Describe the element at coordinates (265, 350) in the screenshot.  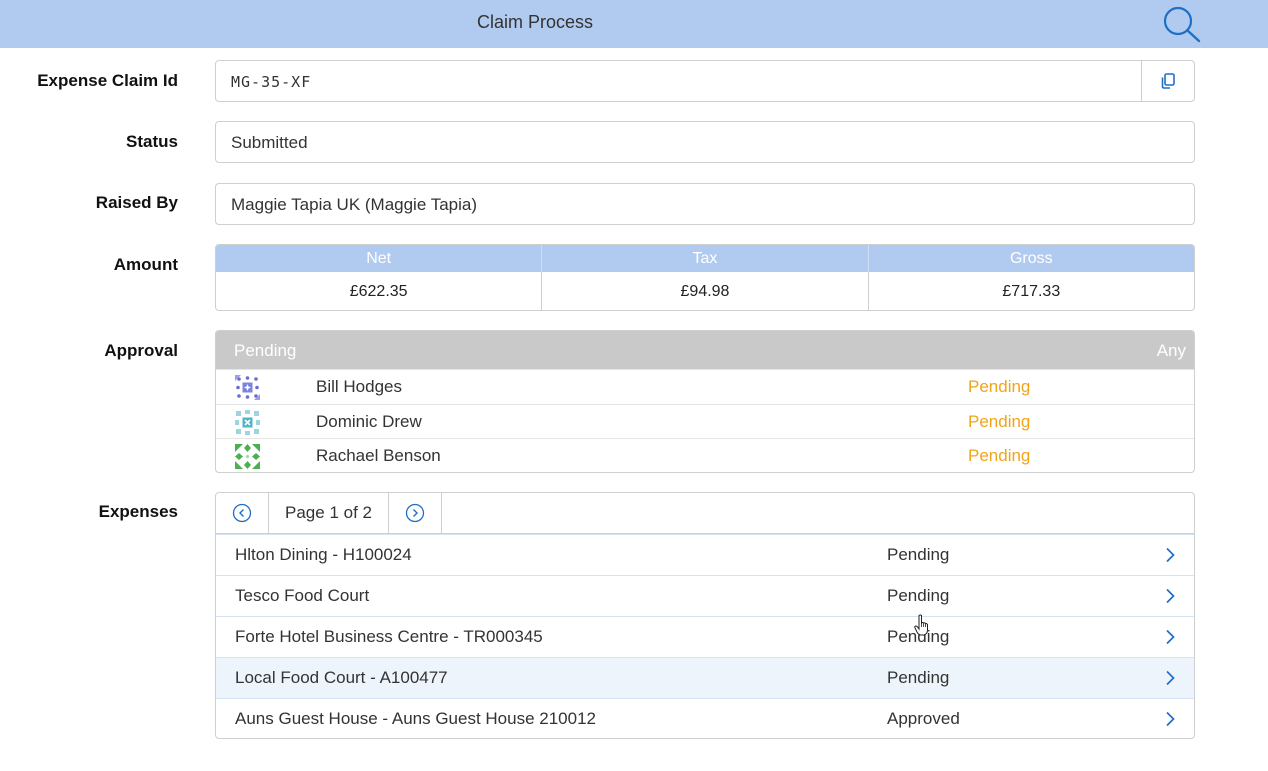
I see `approval-state: Pending` at that location.